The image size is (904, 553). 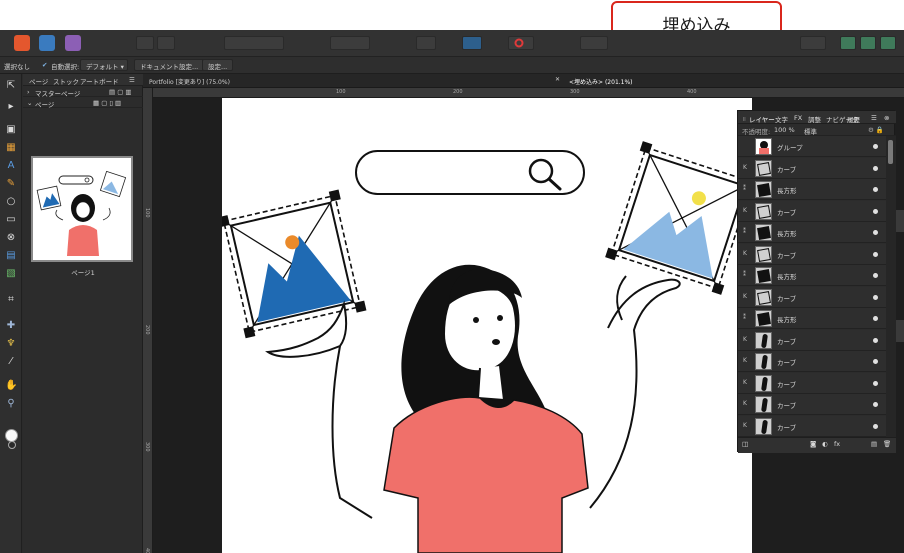 What do you see at coordinates (886, 118) in the screenshot?
I see `close-panel-icon: ⊗` at bounding box center [886, 118].